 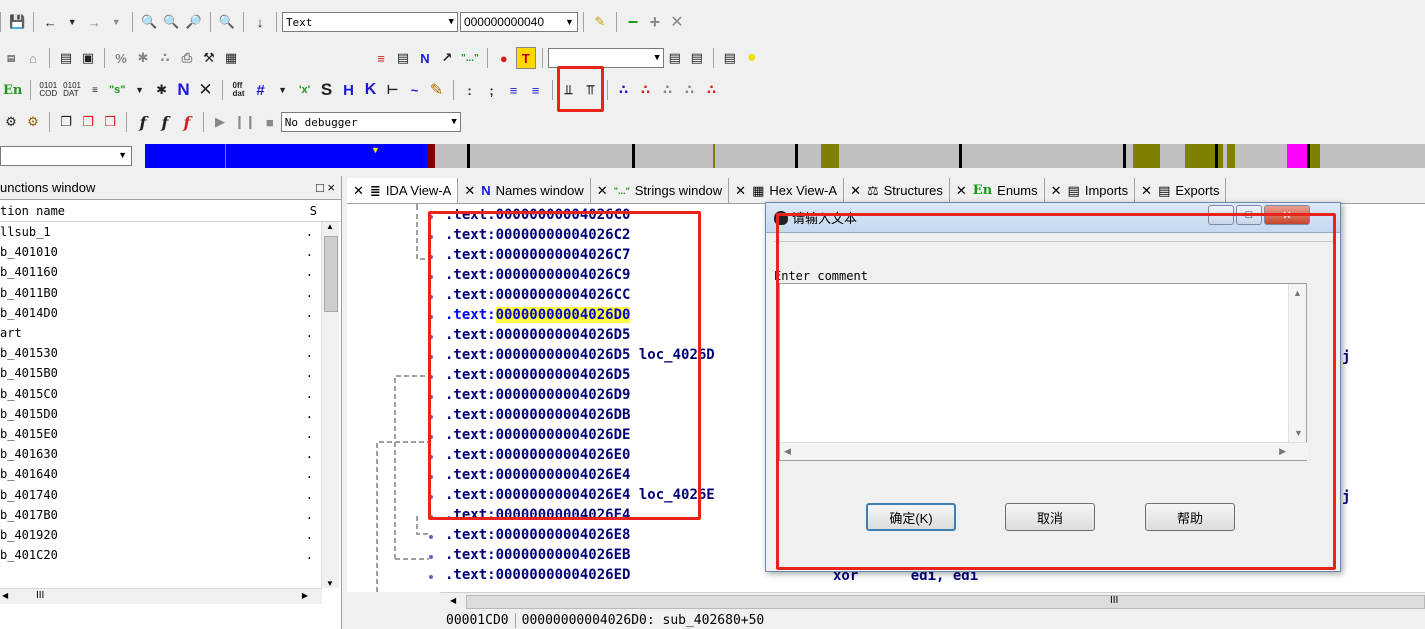 I want to click on print-icon: ⎙, so click(x=187, y=58).